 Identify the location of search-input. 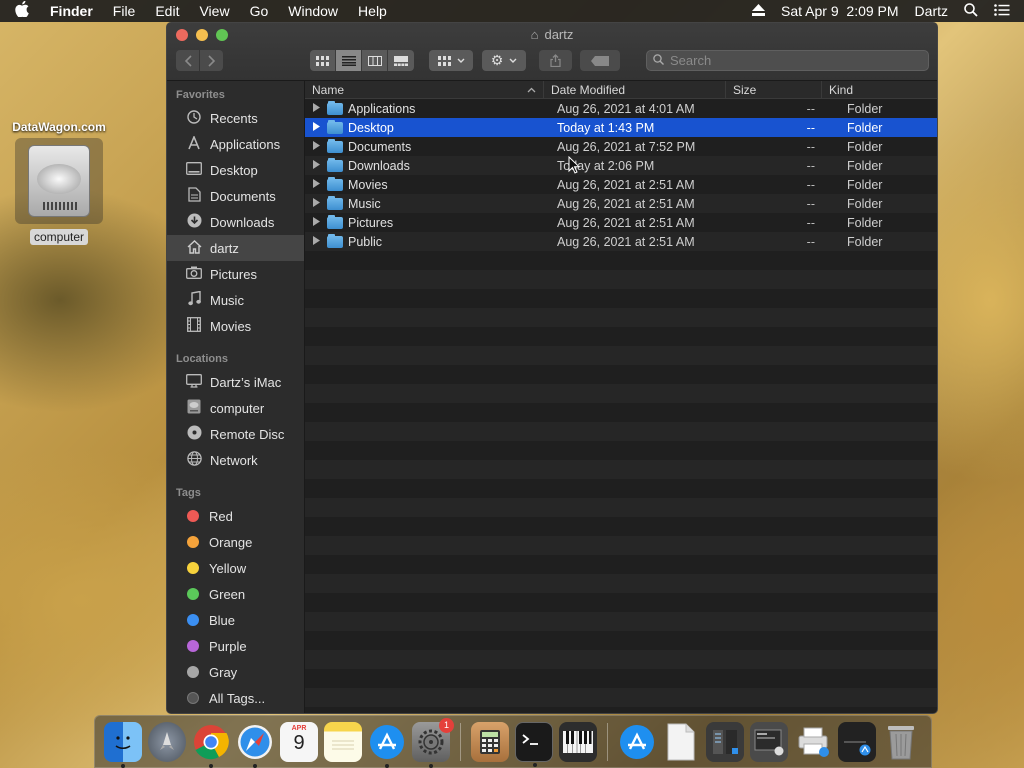
(790, 60).